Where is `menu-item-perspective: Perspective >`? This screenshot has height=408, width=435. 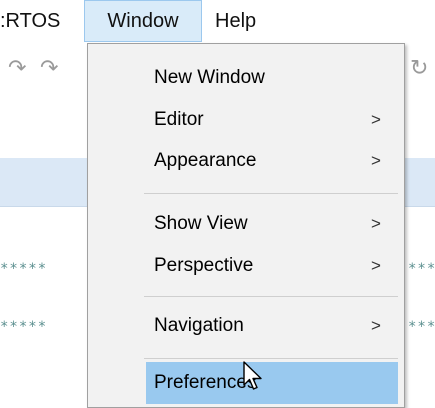
menu-item-perspective: Perspective > is located at coordinates (246, 266).